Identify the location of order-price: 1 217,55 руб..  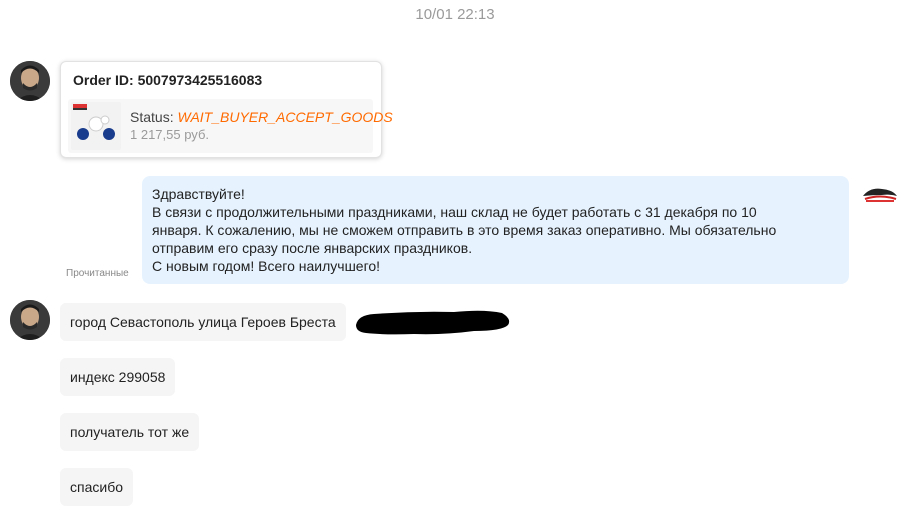
(170, 134).